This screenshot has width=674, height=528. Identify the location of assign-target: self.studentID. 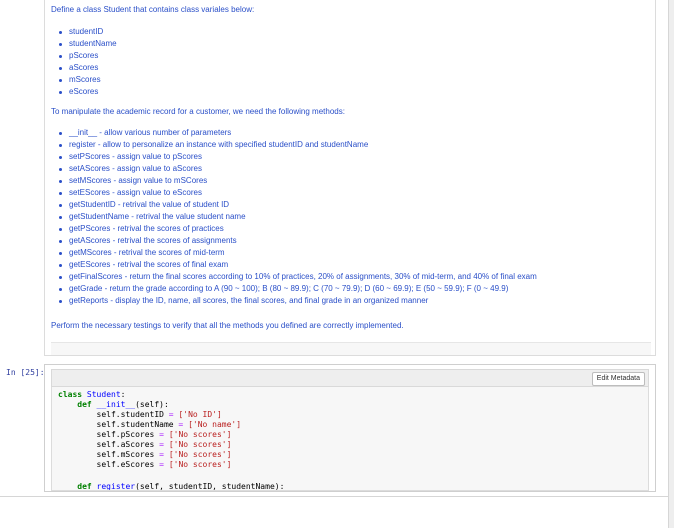
(130, 414).